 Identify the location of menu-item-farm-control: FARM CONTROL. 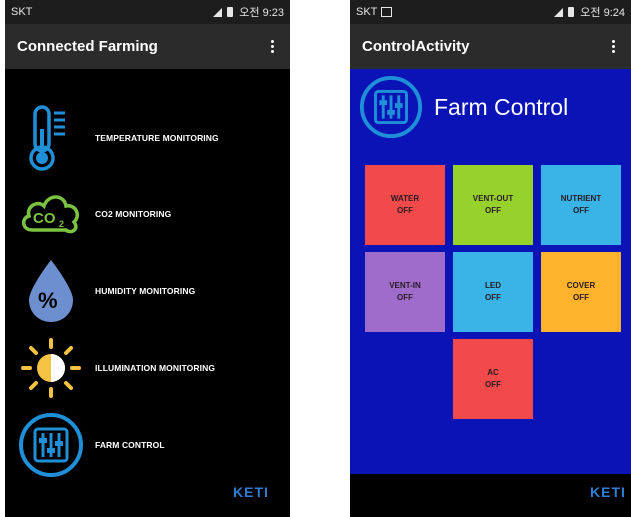
(150, 445).